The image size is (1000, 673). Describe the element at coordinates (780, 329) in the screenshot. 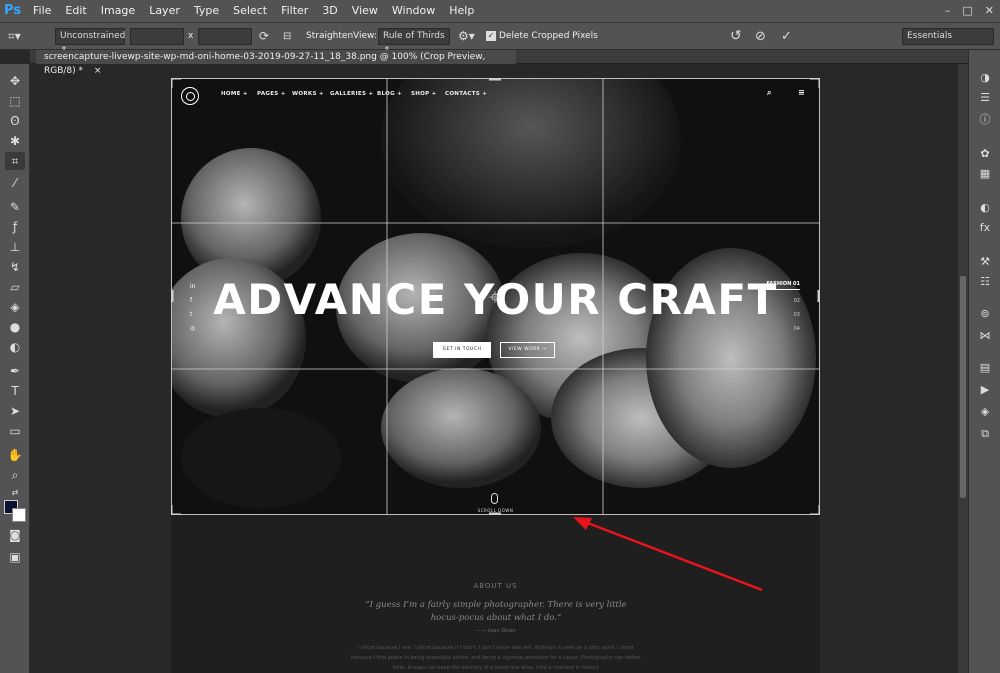

I see `slide-item-04: 04` at that location.